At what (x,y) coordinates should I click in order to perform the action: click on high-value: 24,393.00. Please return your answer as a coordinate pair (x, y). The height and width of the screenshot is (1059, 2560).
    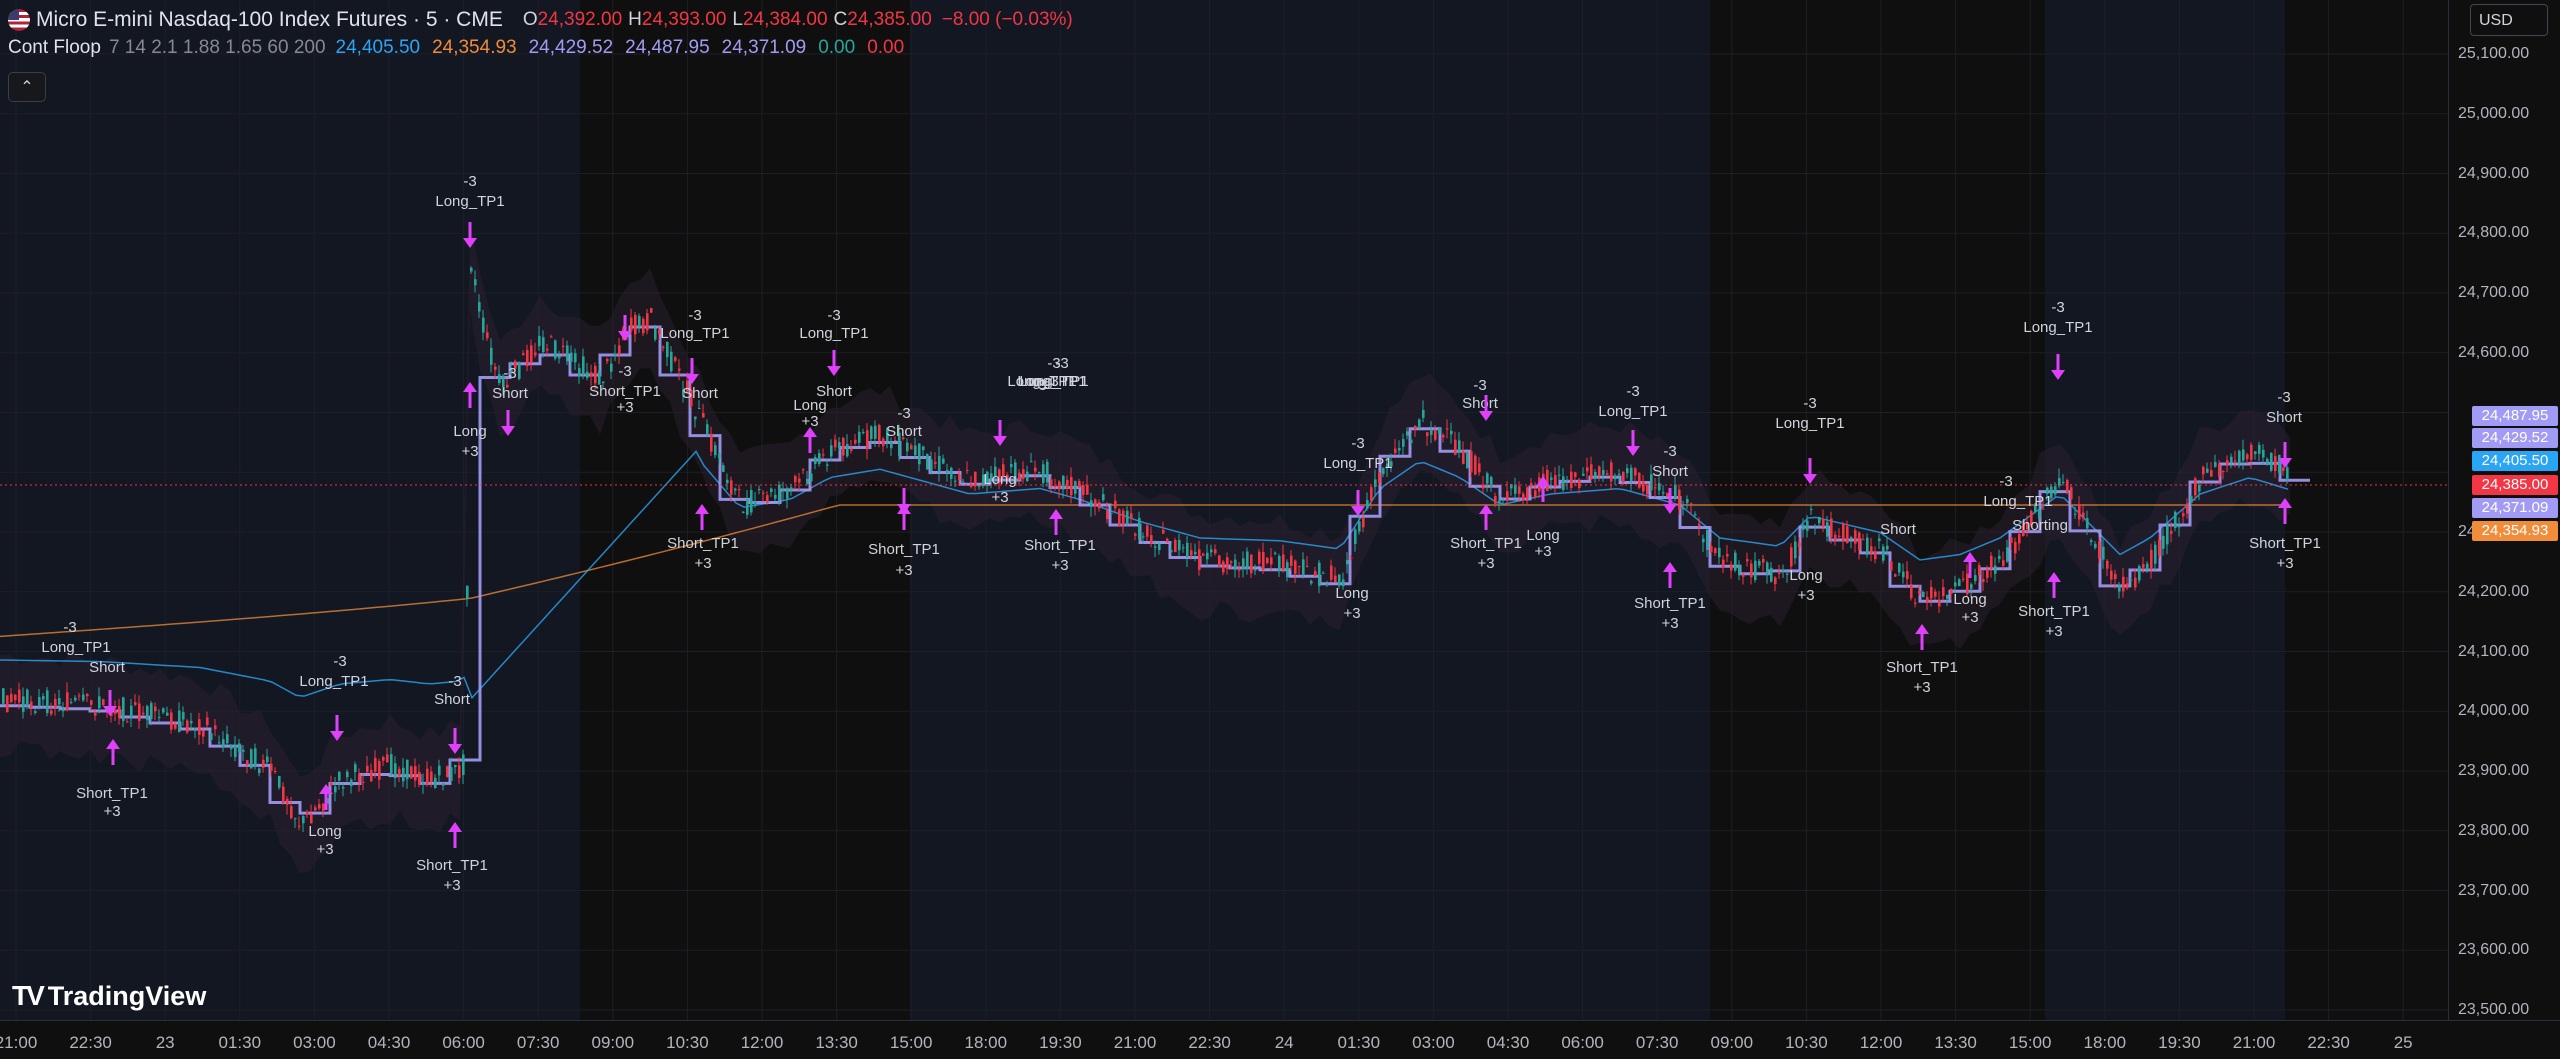
    Looking at the image, I should click on (684, 19).